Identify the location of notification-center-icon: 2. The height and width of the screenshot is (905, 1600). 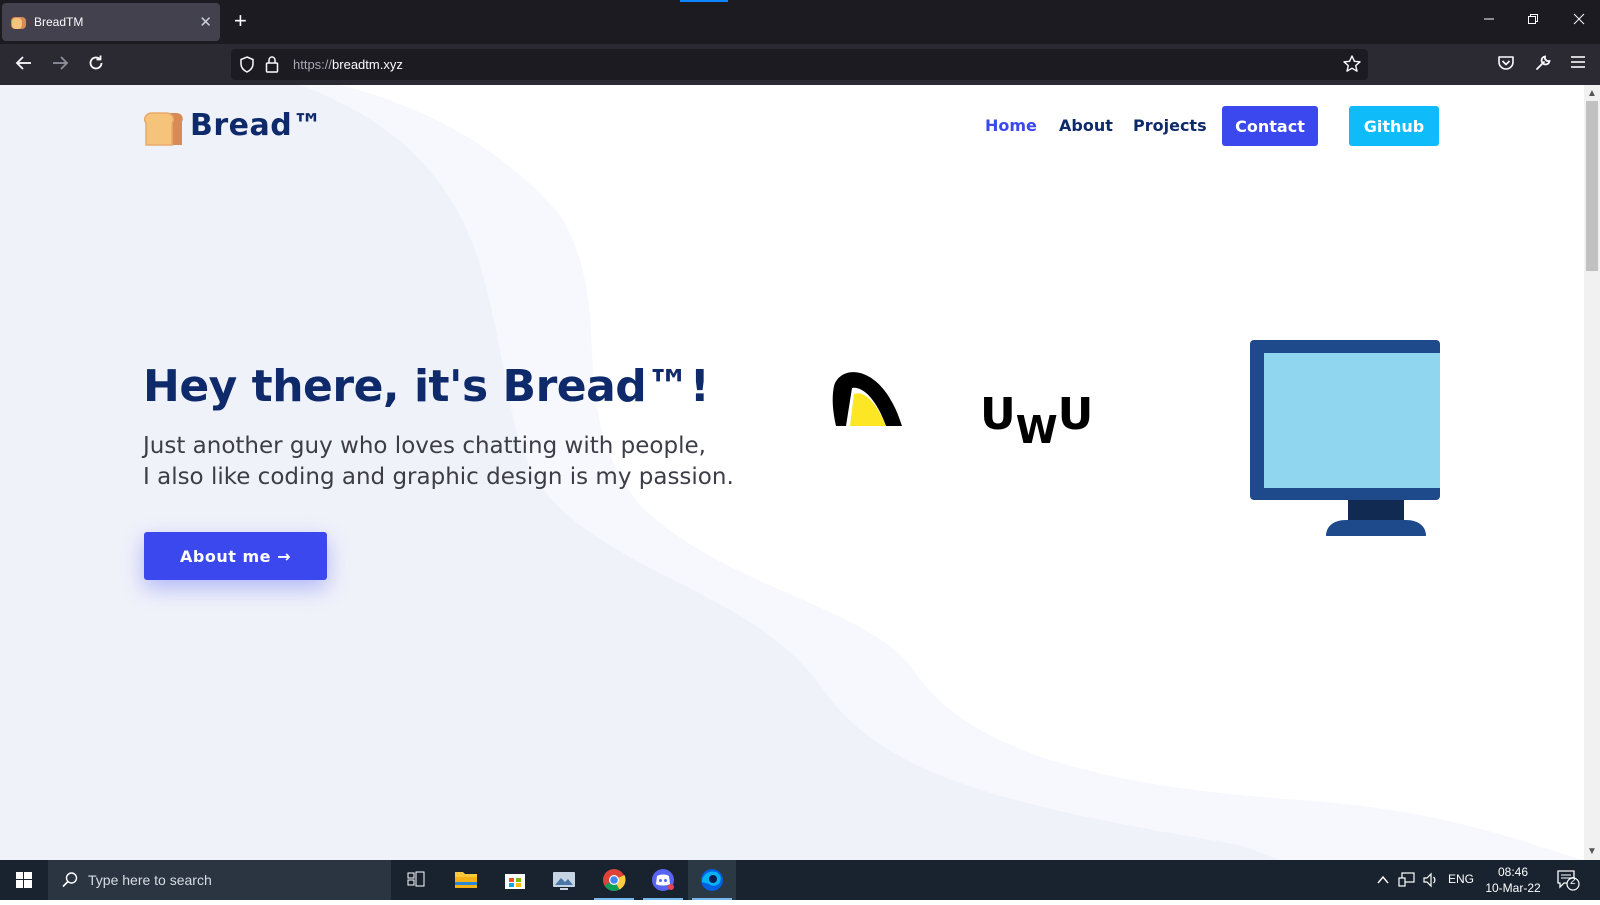
(1568, 882).